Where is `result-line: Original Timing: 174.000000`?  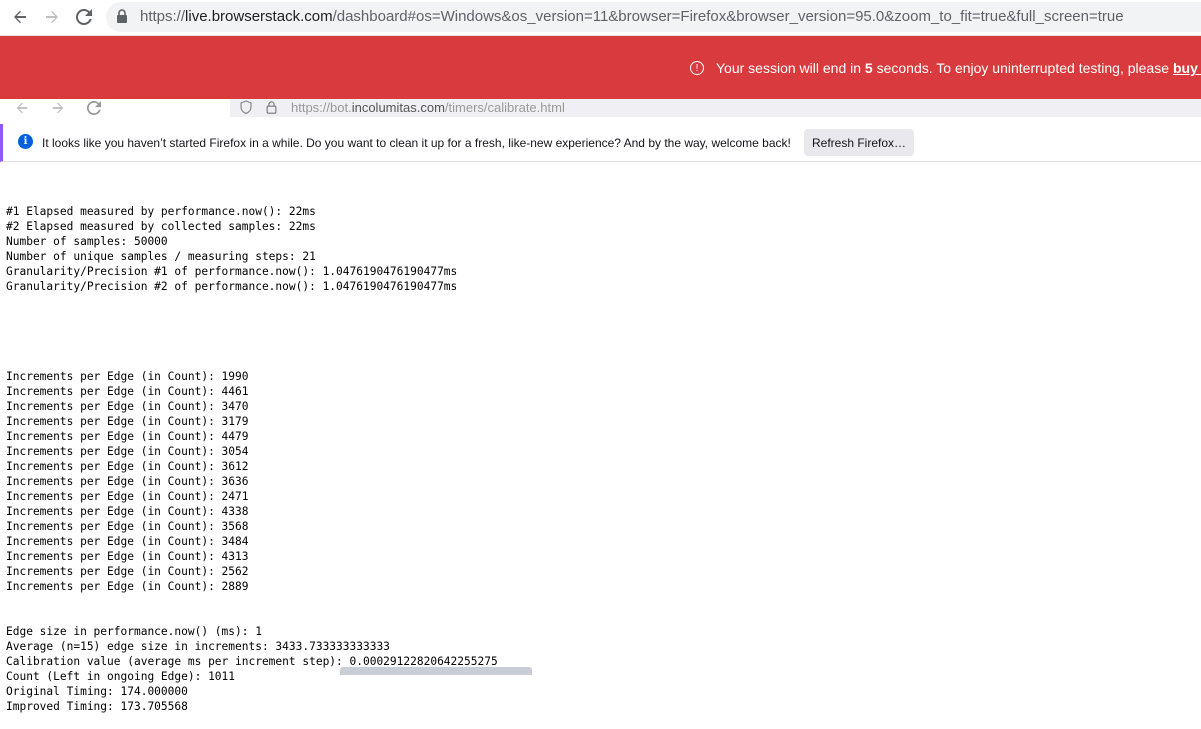 result-line: Original Timing: 174.000000 is located at coordinates (97, 691).